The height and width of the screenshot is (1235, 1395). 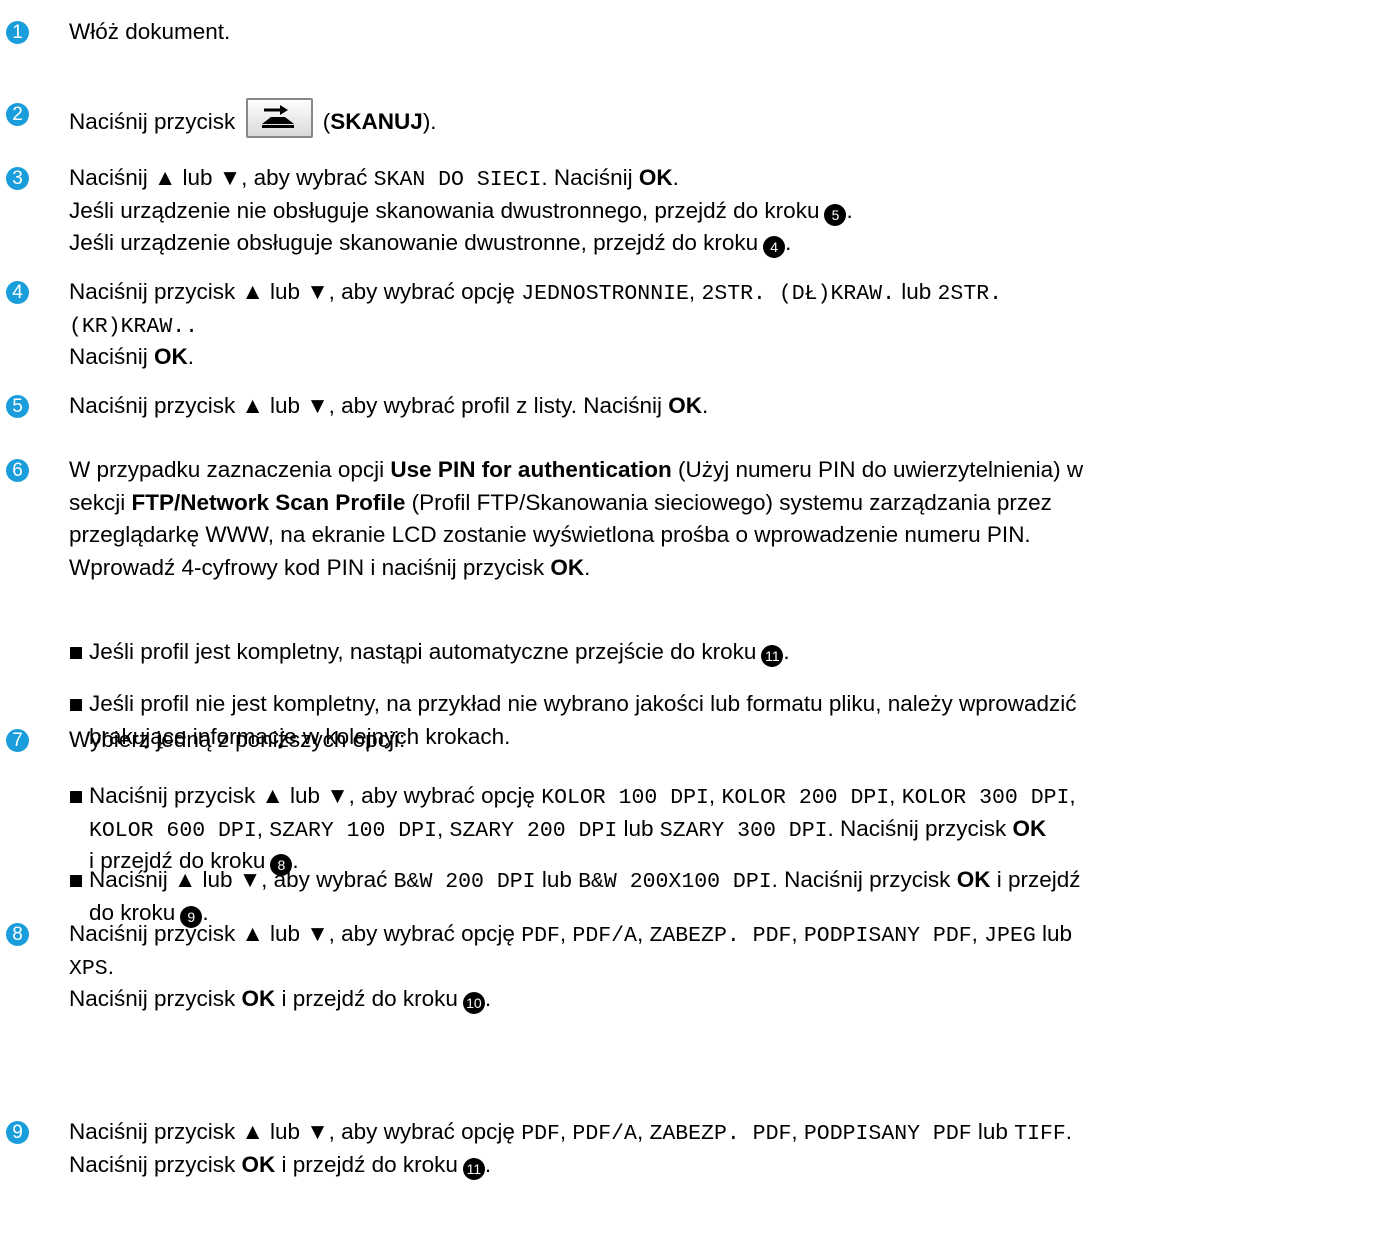 I want to click on step-number-badge: 2, so click(x=17, y=114).